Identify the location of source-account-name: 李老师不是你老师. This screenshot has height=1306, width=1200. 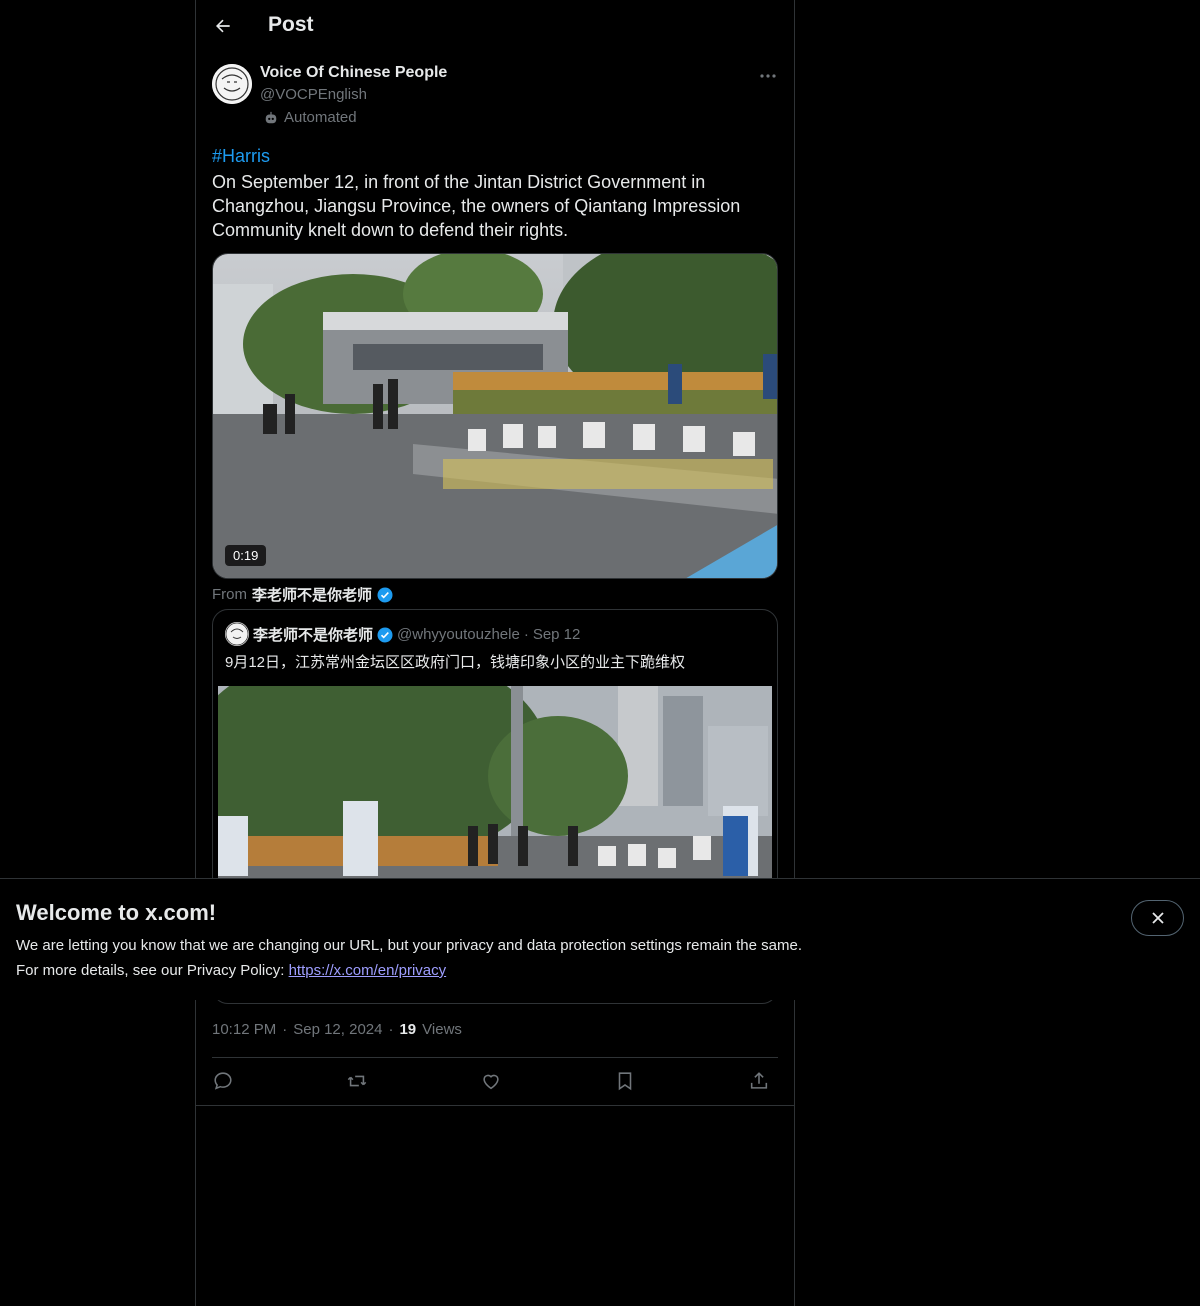
(312, 594).